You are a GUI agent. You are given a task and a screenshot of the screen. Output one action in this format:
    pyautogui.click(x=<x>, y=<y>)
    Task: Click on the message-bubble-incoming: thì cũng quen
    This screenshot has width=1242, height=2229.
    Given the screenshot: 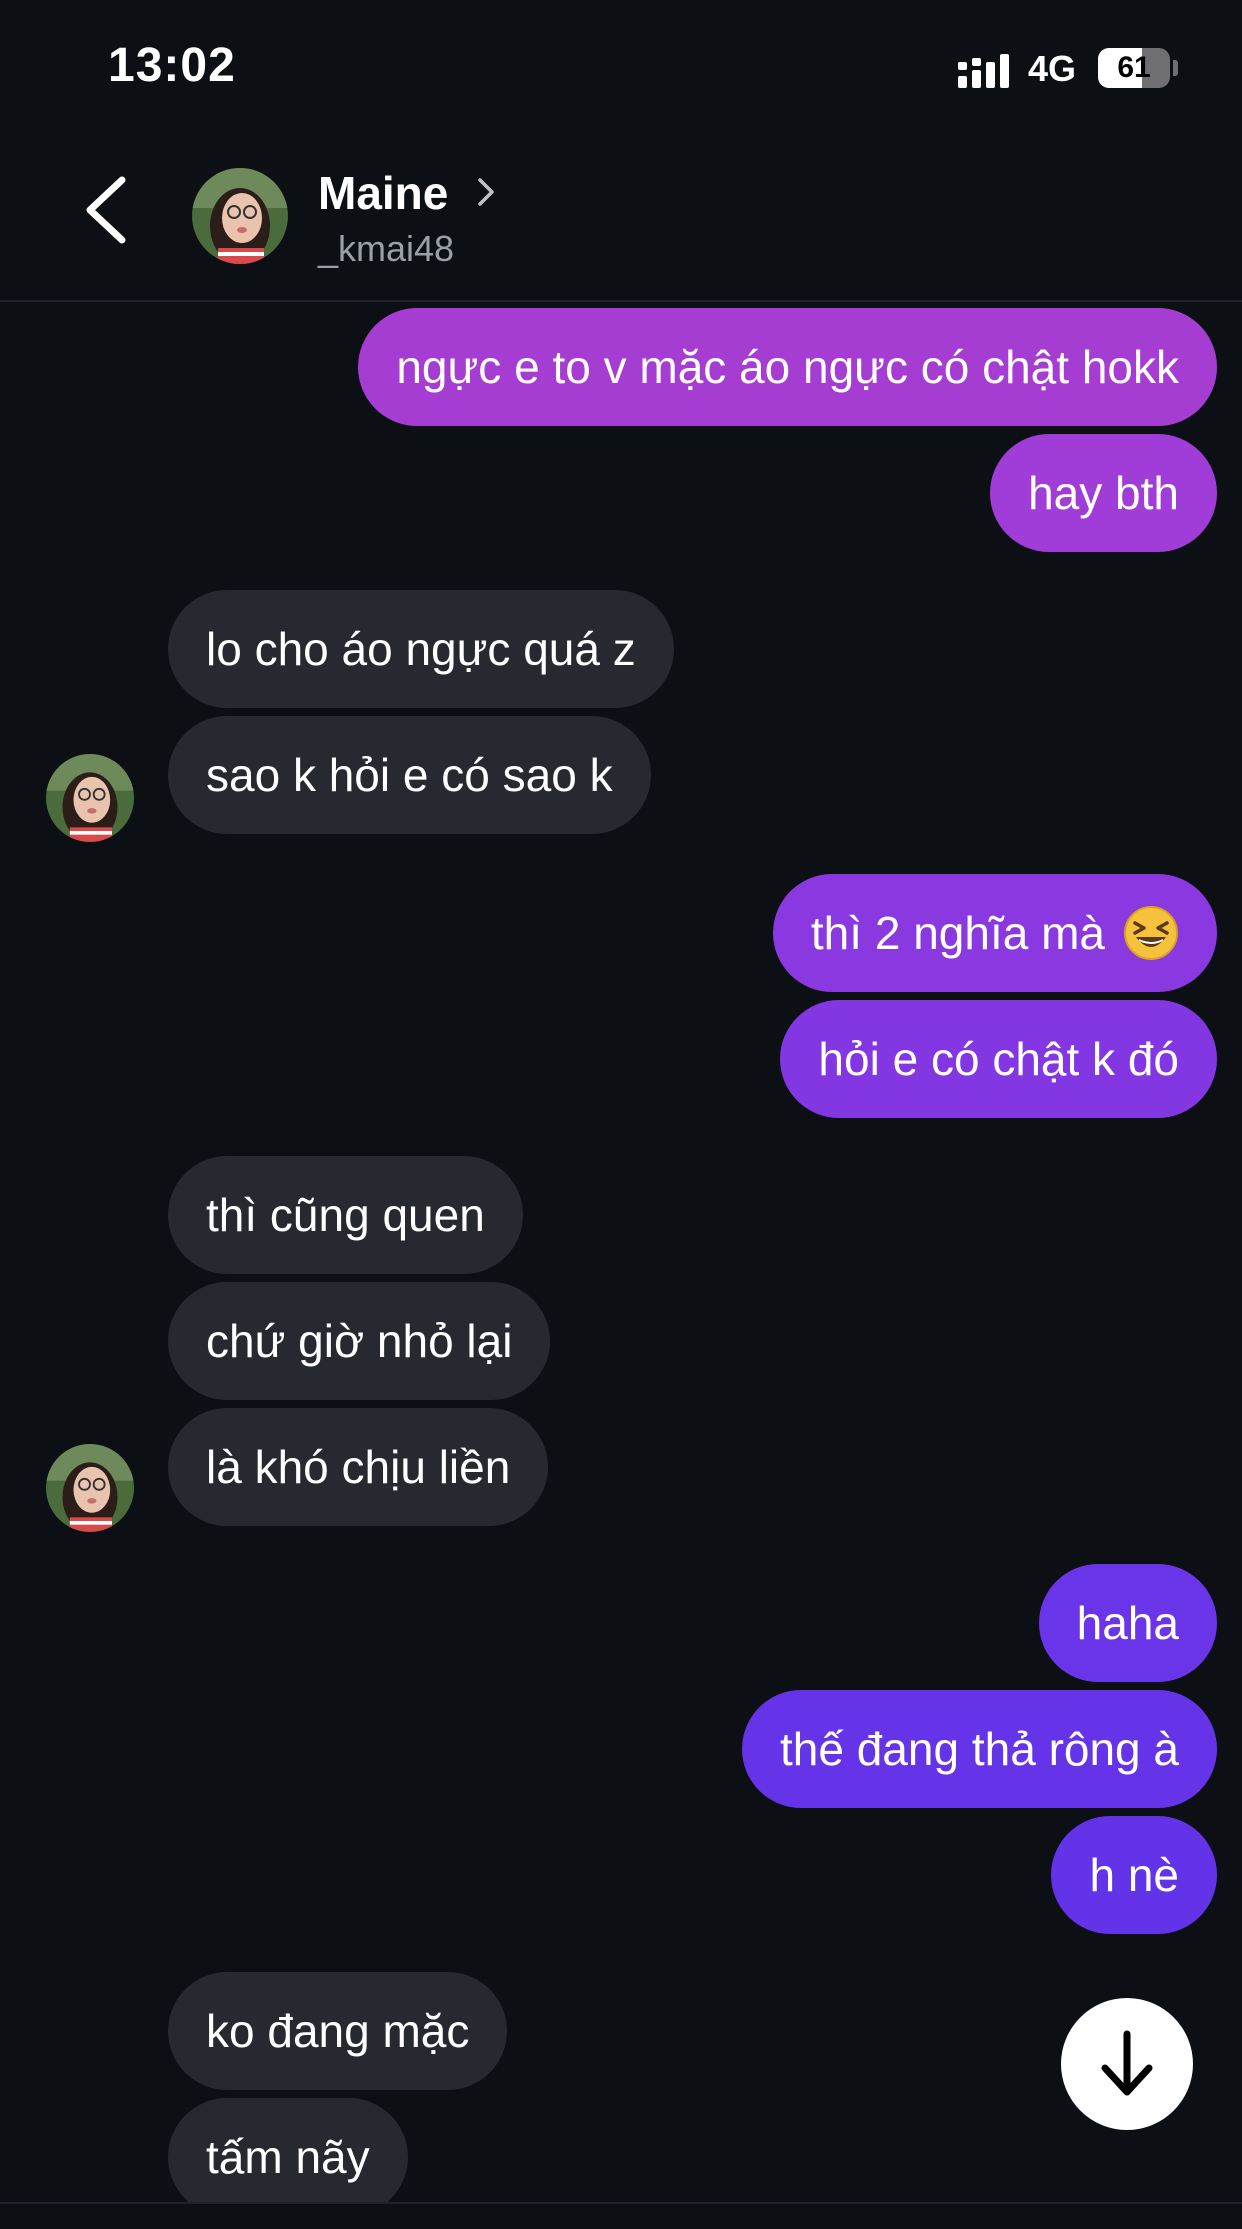 What is the action you would take?
    pyautogui.click(x=345, y=1215)
    